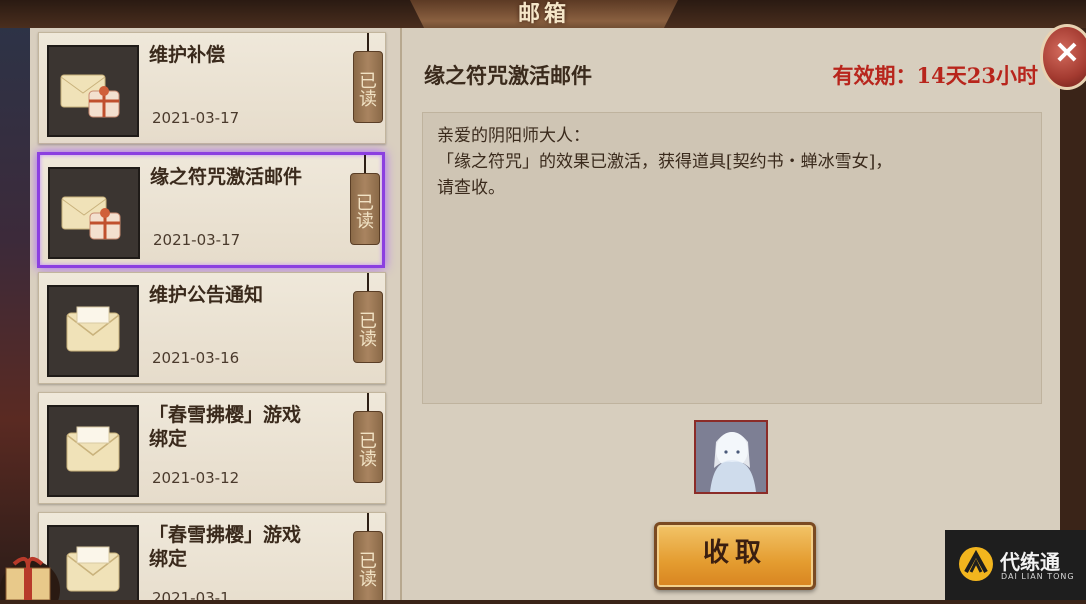 This screenshot has width=1086, height=604. I want to click on mail-title: 维护公告通知, so click(206, 295).